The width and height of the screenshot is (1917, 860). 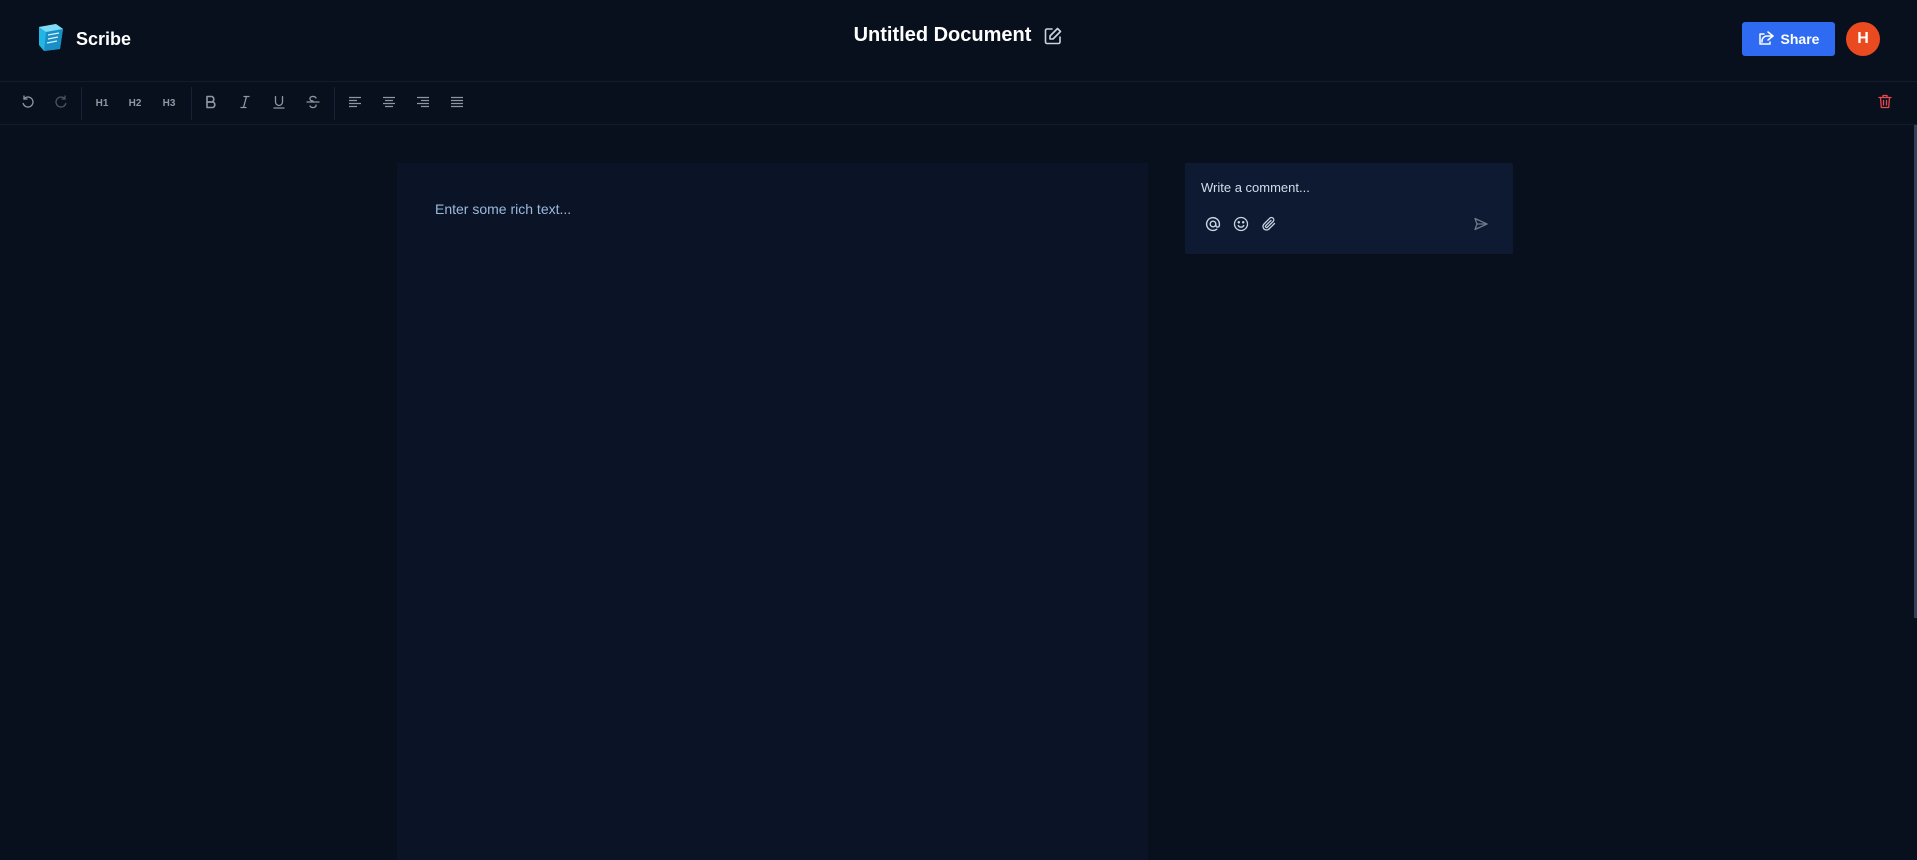 I want to click on align-justify-button, so click(x=457, y=103).